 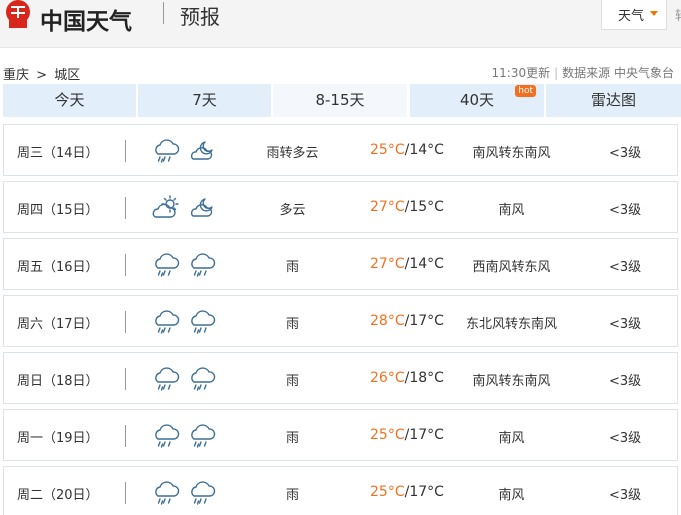 I want to click on tab-label: 40天, so click(x=477, y=100).